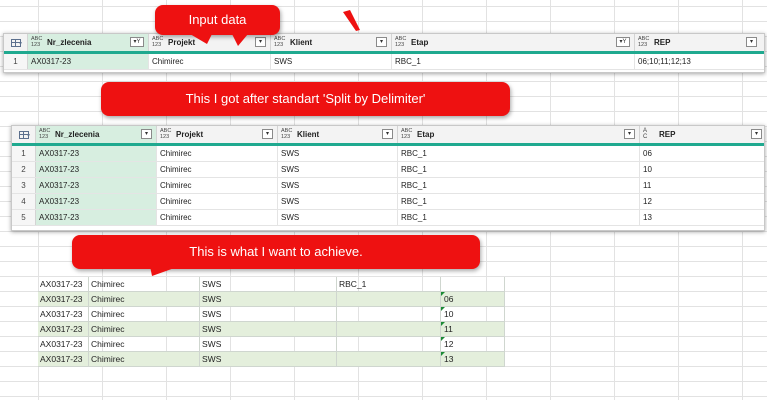 The width and height of the screenshot is (767, 400). Describe the element at coordinates (473, 329) in the screenshot. I see `sheet-cell: 11` at that location.